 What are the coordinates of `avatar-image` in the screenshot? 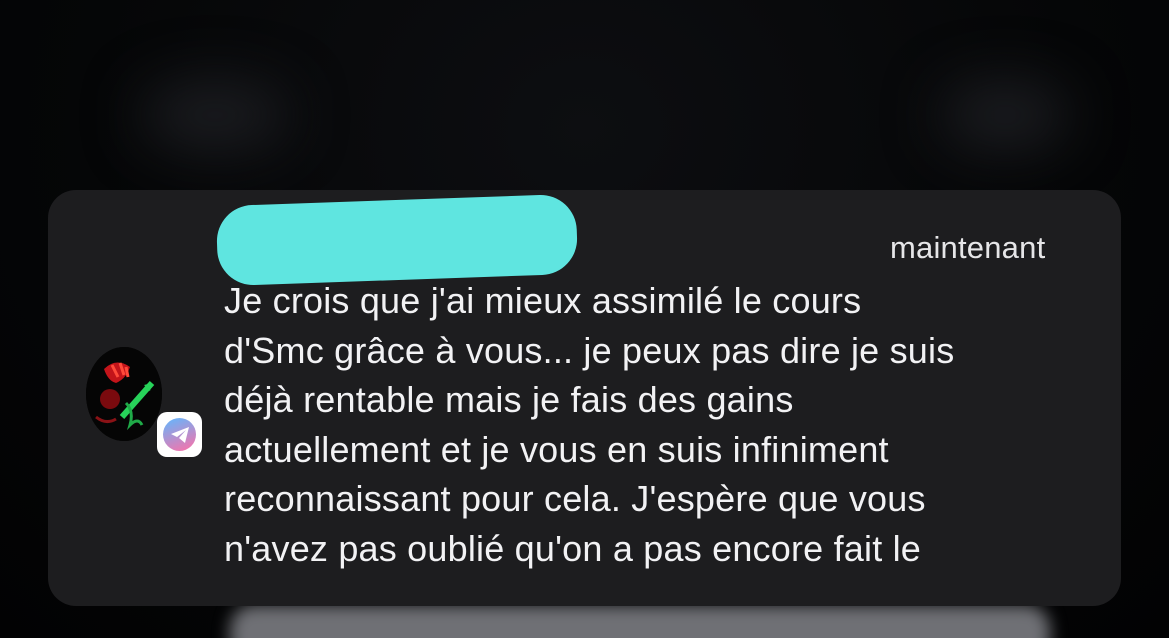 It's located at (124, 394).